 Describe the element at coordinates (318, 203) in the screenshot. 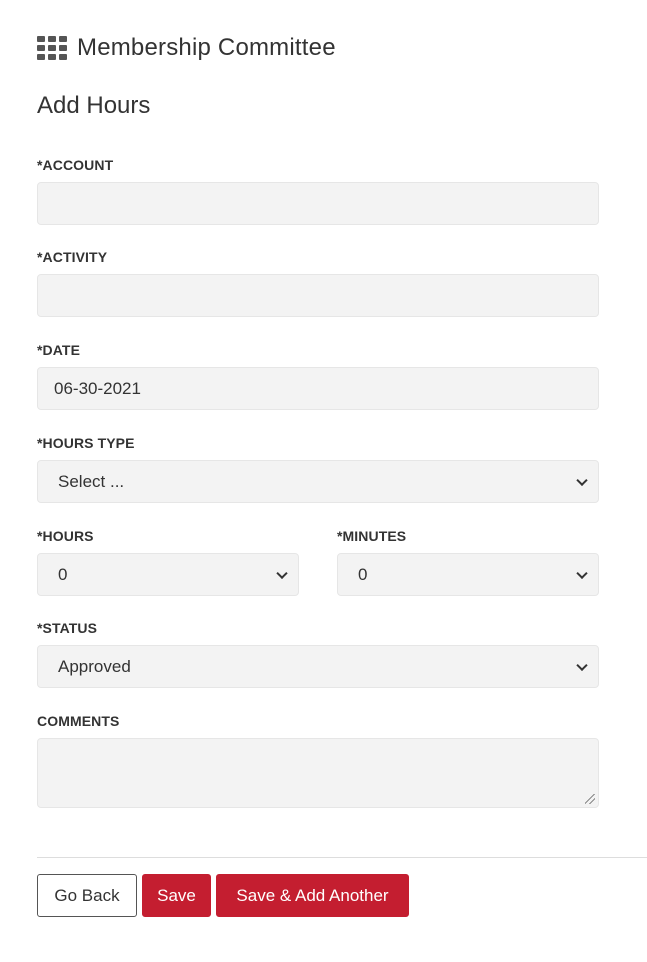

I see `account-input` at that location.